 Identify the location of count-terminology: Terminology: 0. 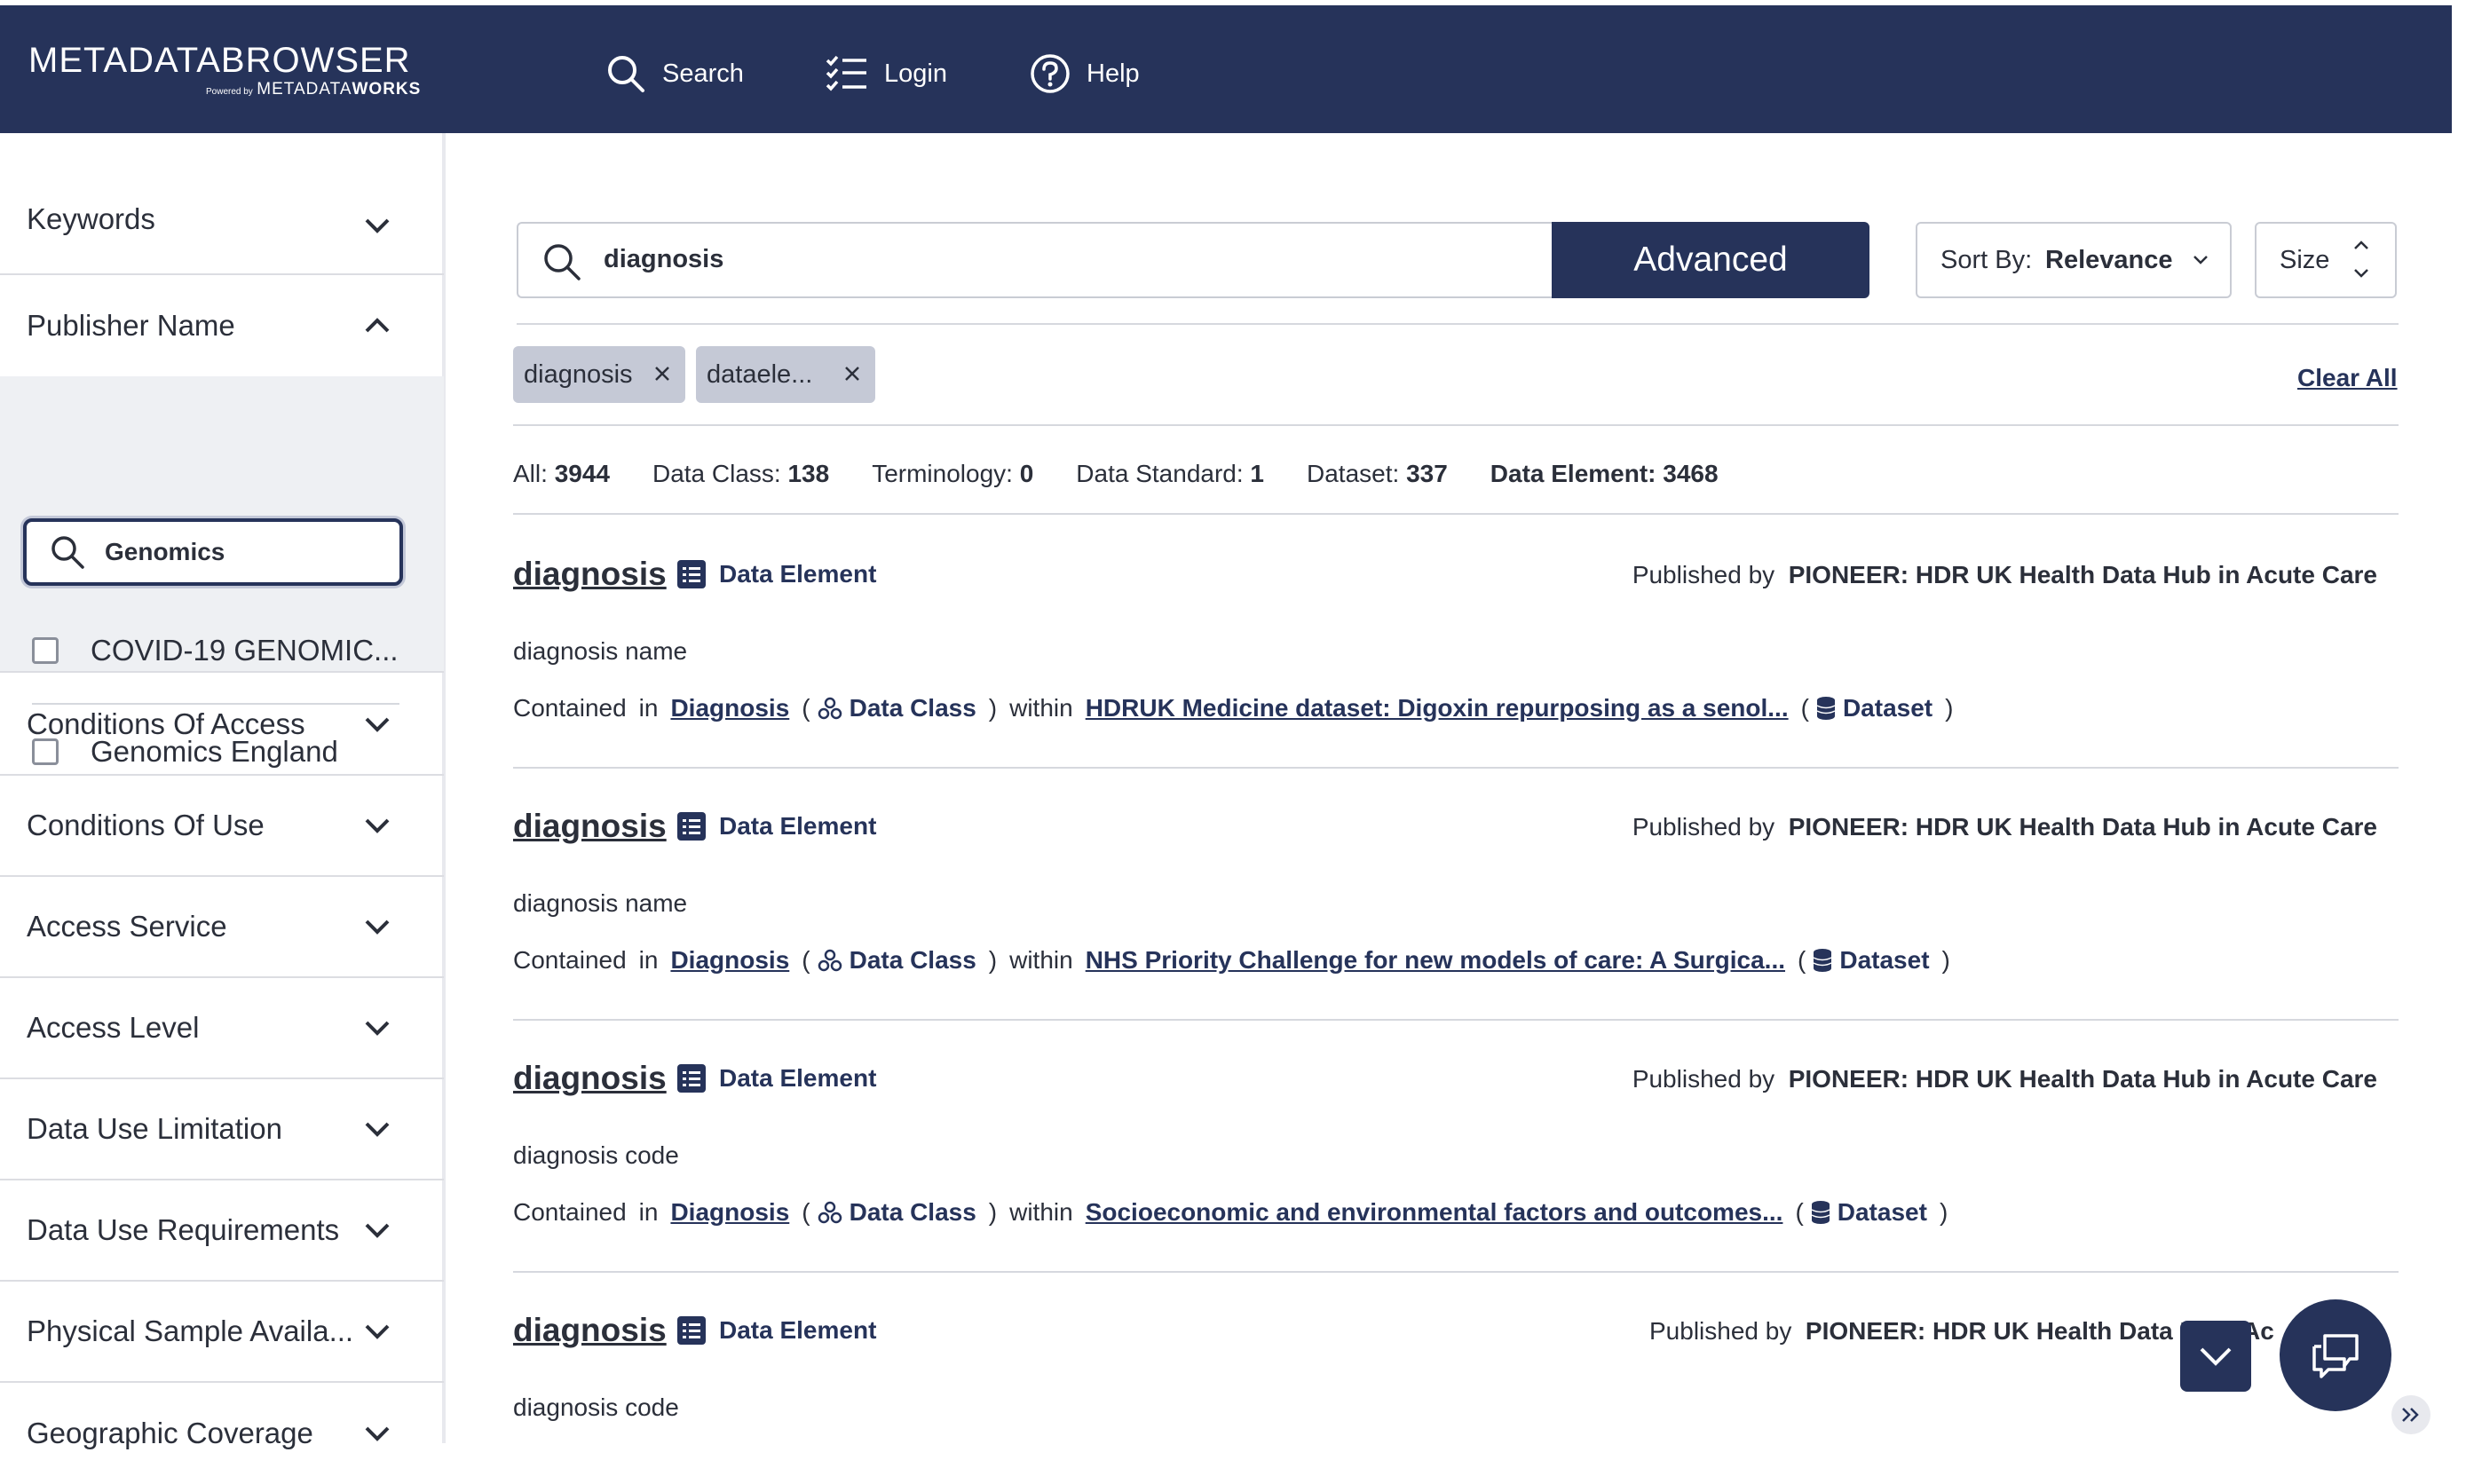
(952, 474).